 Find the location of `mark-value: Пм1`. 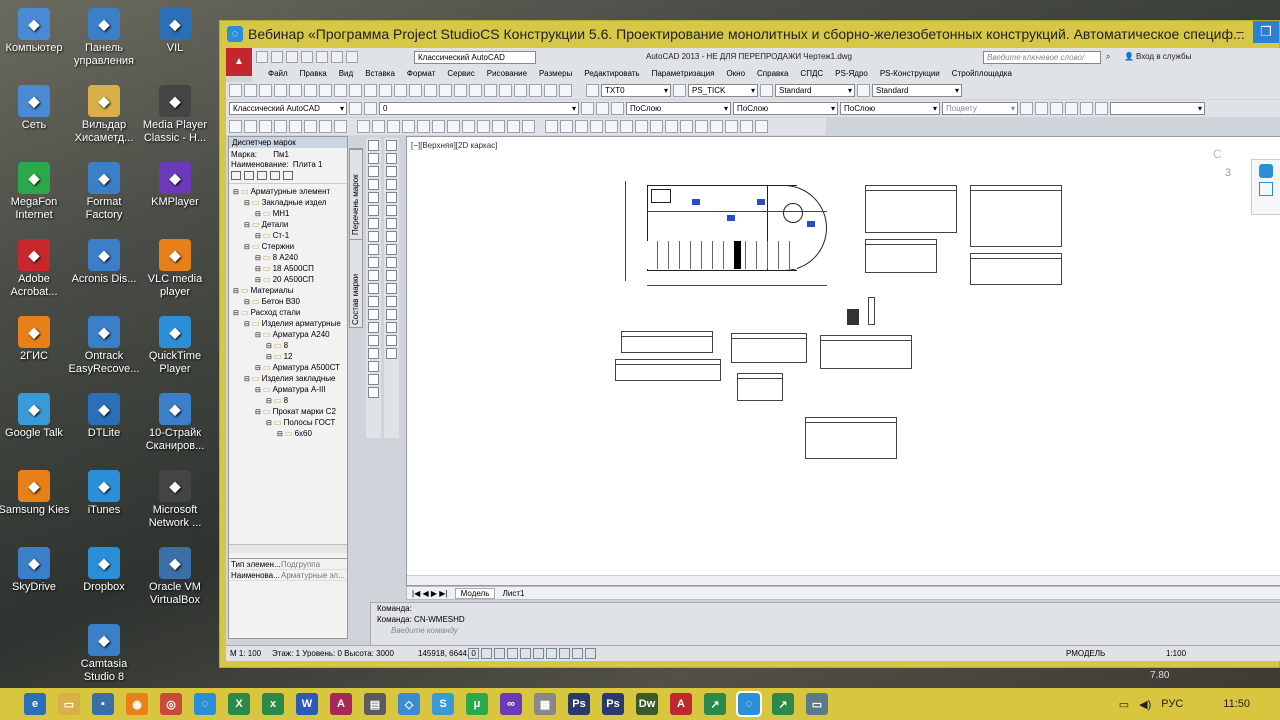

mark-value: Пм1 is located at coordinates (281, 154).